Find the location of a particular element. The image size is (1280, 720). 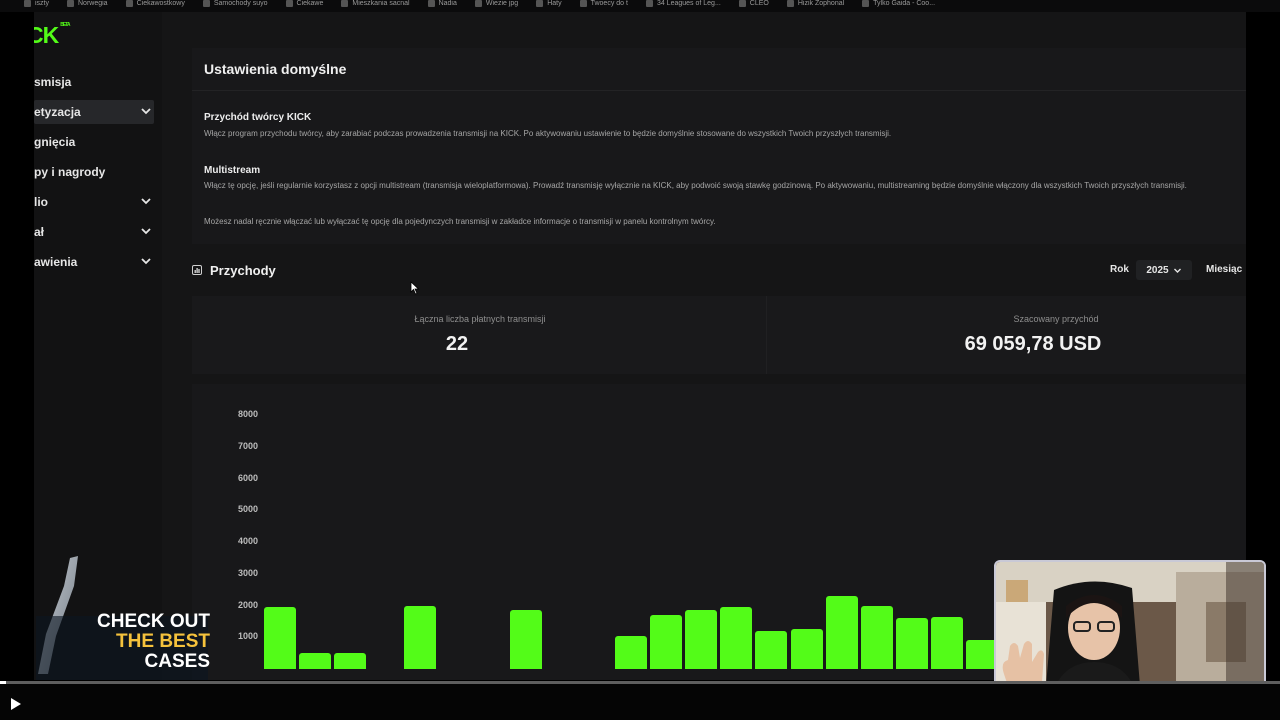

sidebar-item-label: ał is located at coordinates (39, 232).